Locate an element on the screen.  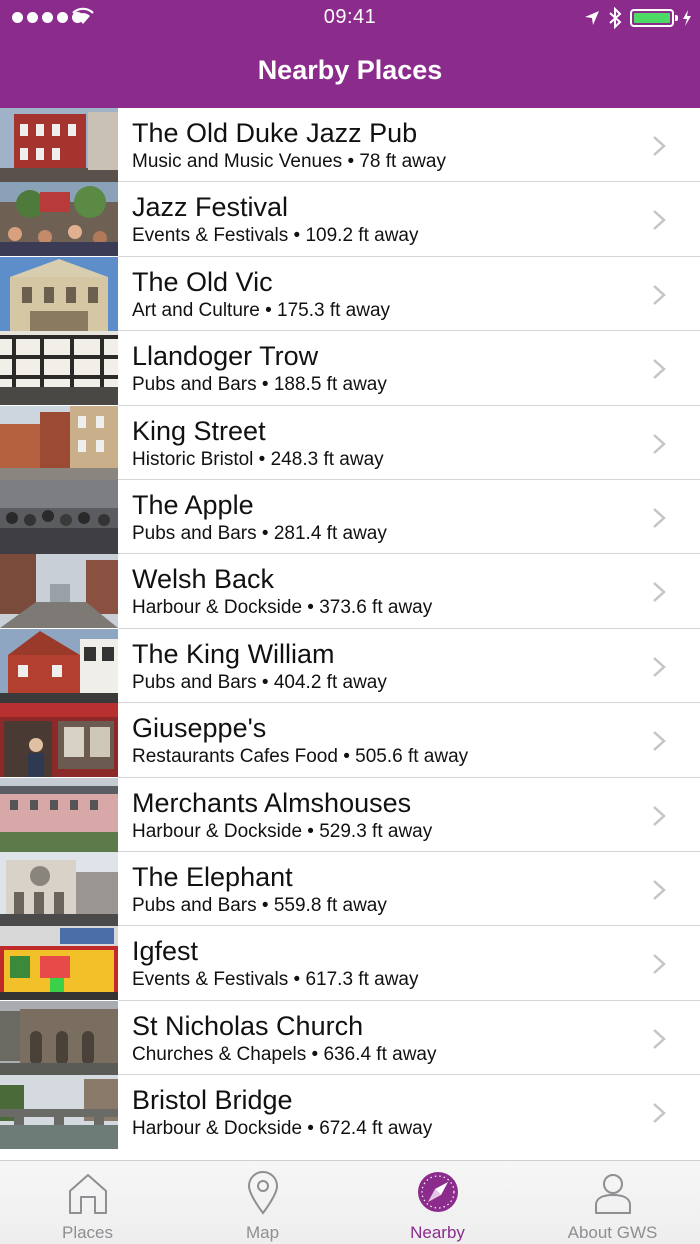
place-category-distance: Events & Festivals • 109.2 ft away is located at coordinates (275, 236).